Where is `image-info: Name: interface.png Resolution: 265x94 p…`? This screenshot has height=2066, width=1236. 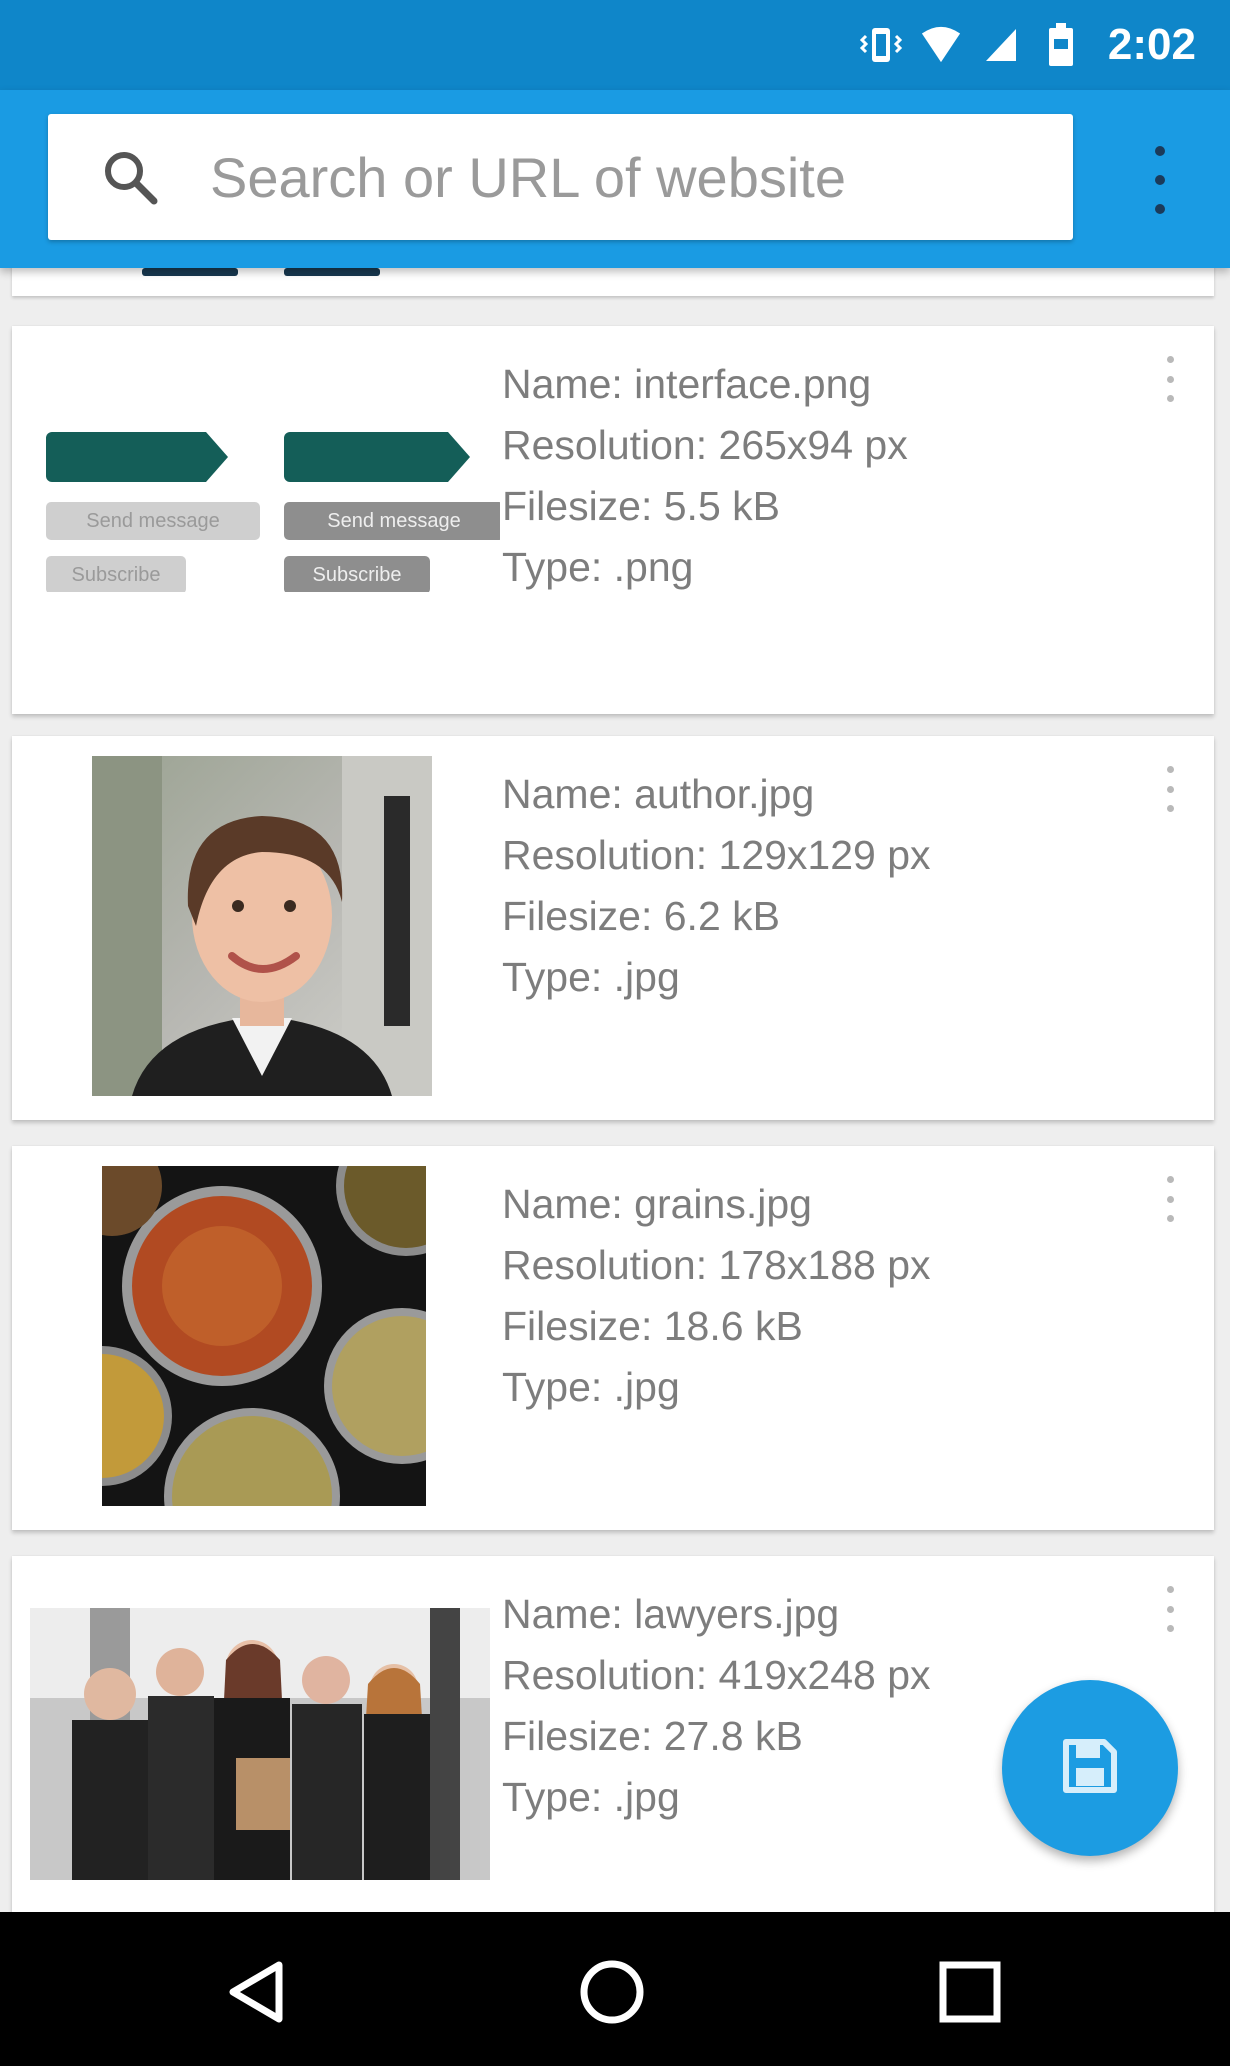 image-info: Name: interface.png Resolution: 265x94 p… is located at coordinates (705, 476).